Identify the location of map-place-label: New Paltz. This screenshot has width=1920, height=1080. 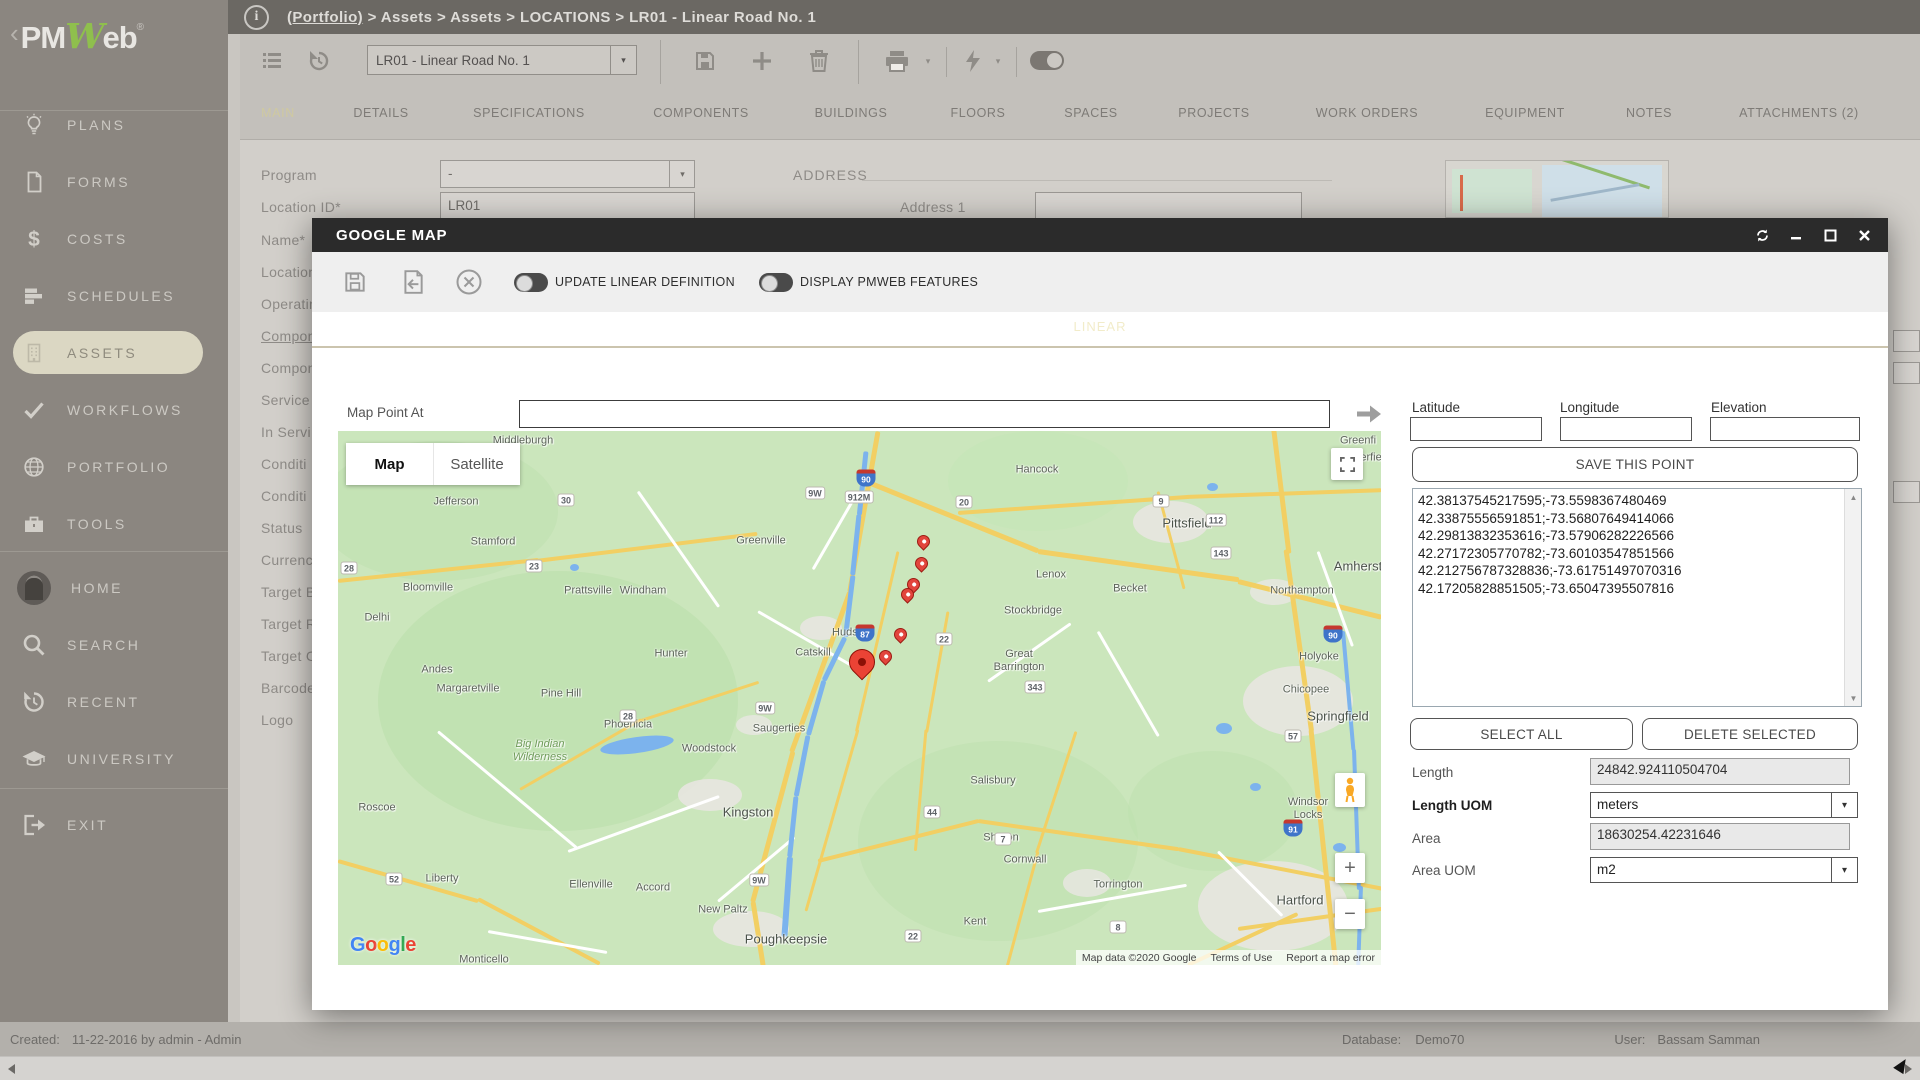
(723, 909).